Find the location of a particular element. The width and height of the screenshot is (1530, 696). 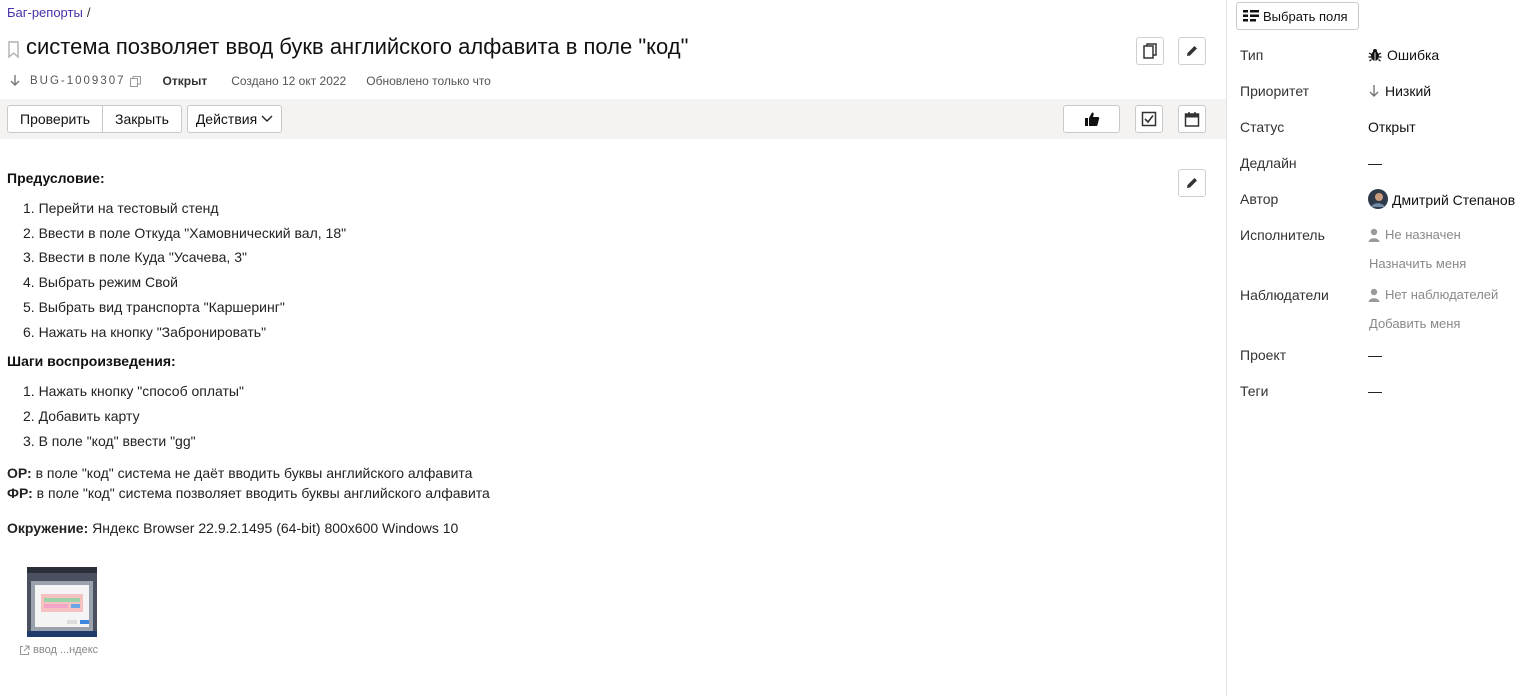

clone-button is located at coordinates (1150, 51).